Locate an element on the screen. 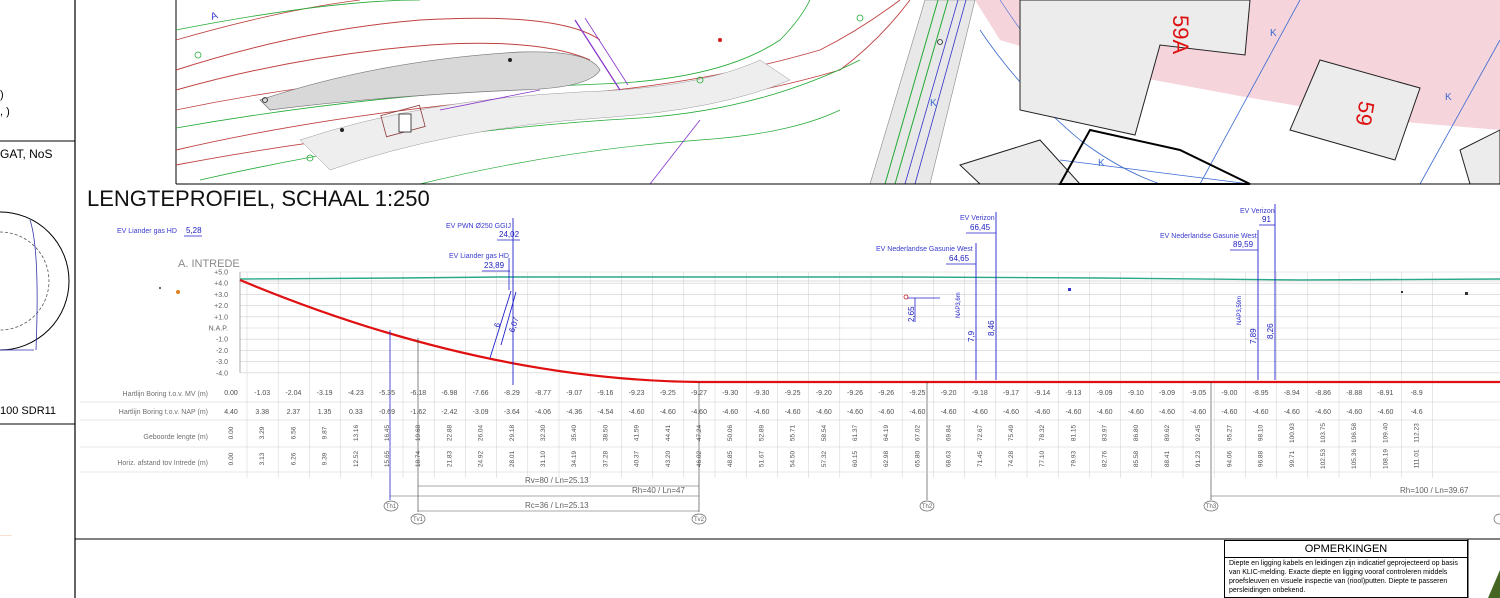 Image resolution: width=1500 pixels, height=598 pixels. marker-th1: Th1 is located at coordinates (391, 507).